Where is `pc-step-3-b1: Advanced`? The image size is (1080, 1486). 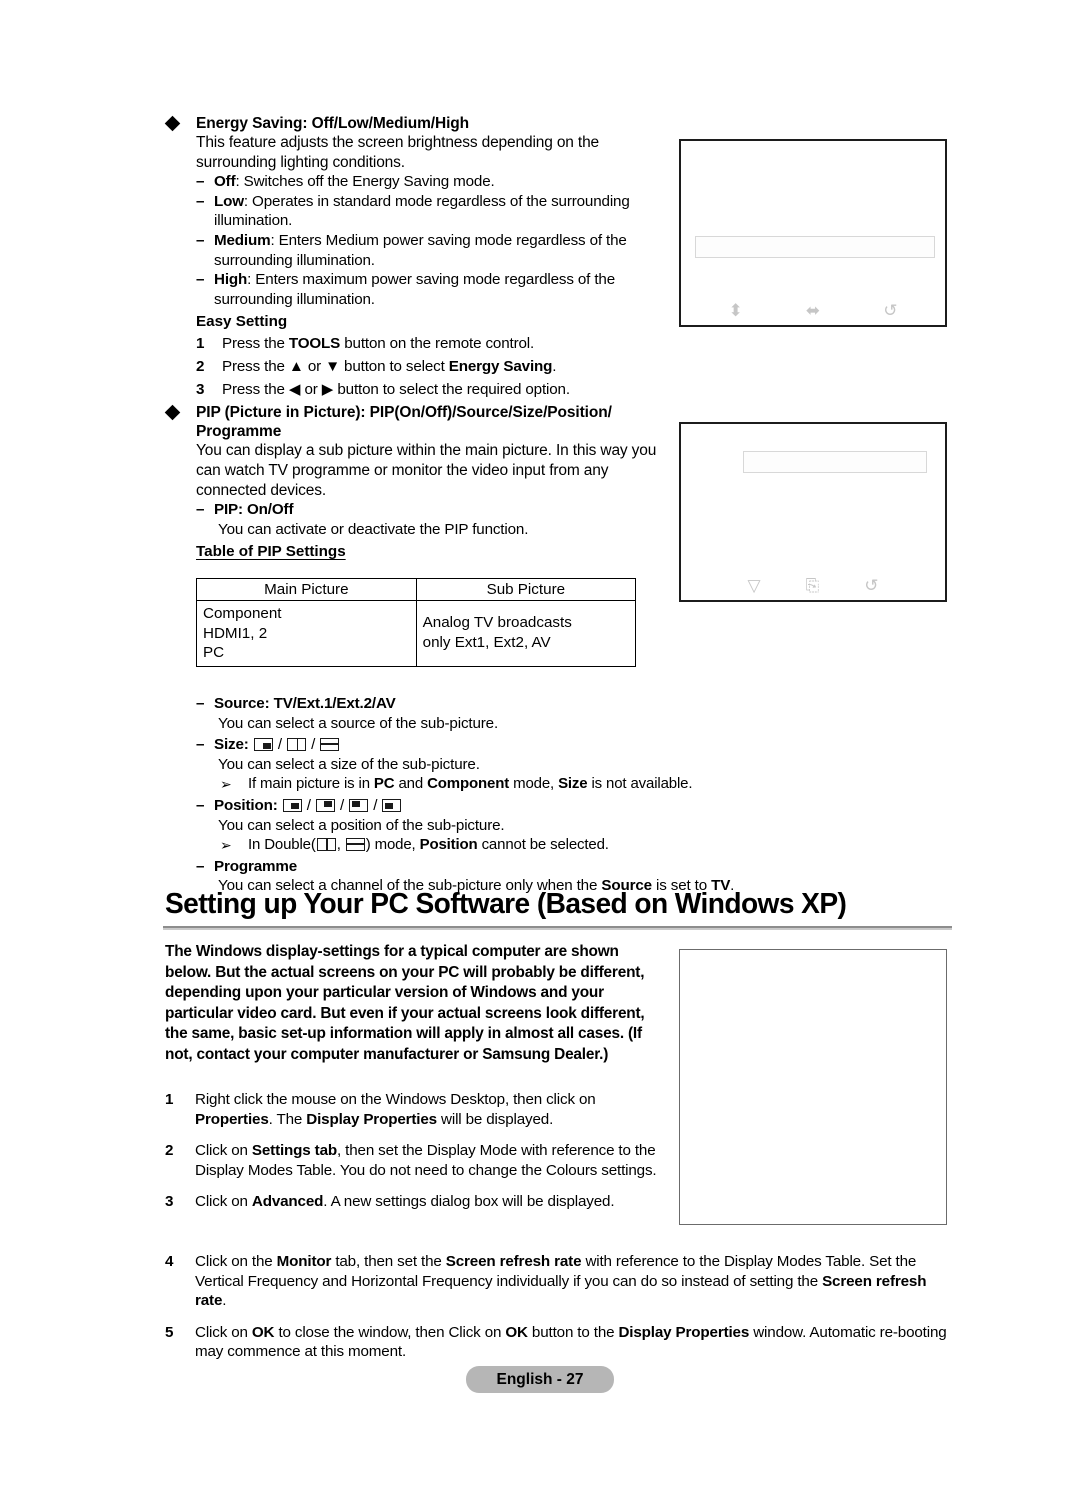
pc-step-3-b1: Advanced is located at coordinates (287, 1202).